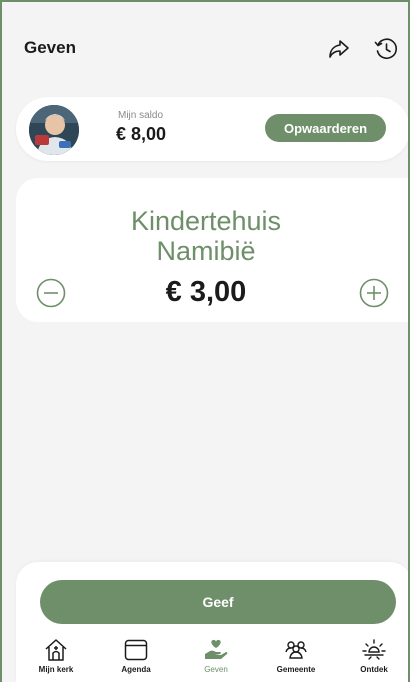 The height and width of the screenshot is (682, 410). Describe the element at coordinates (54, 130) in the screenshot. I see `avatar` at that location.